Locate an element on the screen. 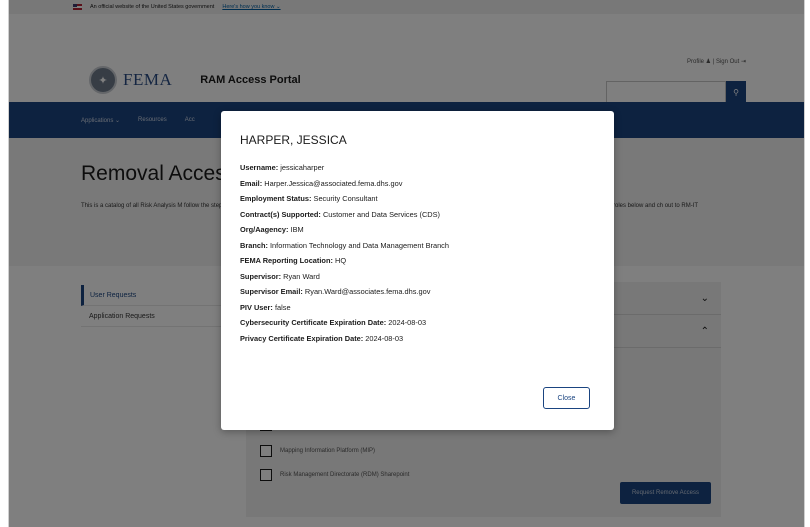 This screenshot has width=810, height=527. field-employment-status: Employment Status: Security Consultant is located at coordinates (309, 198).